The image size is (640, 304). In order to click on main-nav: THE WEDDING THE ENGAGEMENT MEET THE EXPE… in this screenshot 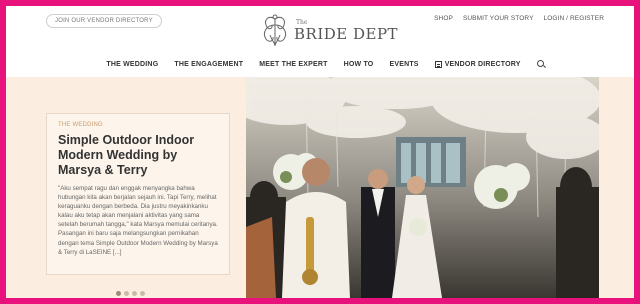, I will do `click(320, 64)`.